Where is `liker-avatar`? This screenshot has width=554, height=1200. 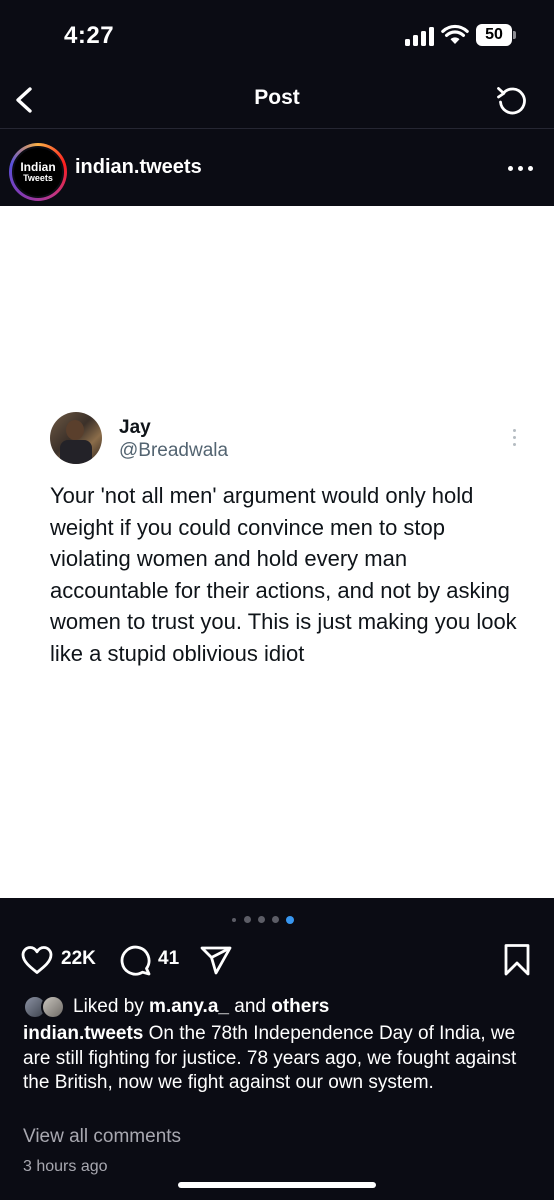 liker-avatar is located at coordinates (53, 1007).